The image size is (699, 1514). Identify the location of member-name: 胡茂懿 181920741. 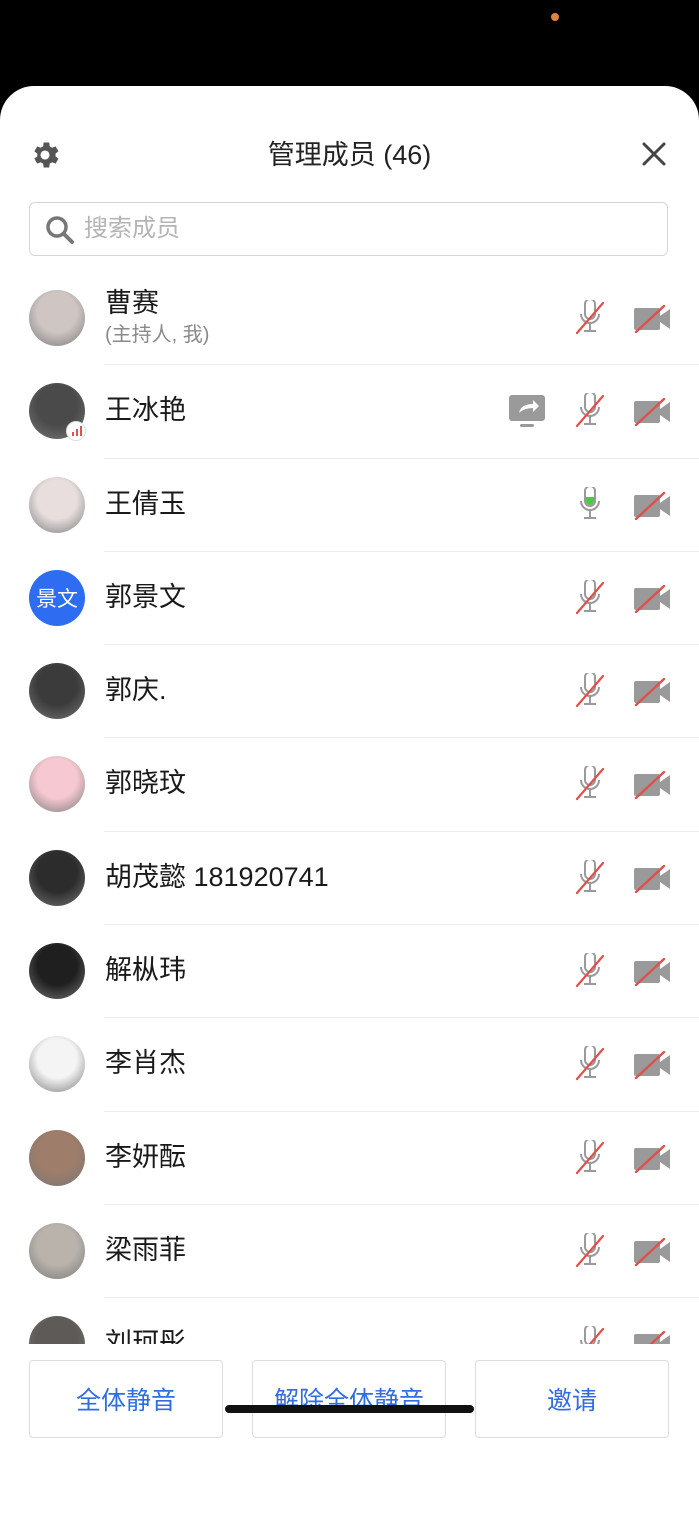
(217, 876).